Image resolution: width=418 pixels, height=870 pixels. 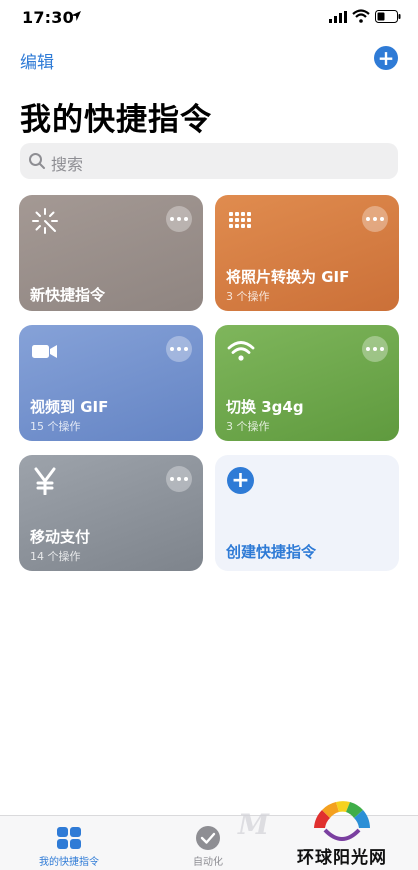 What do you see at coordinates (111, 253) in the screenshot?
I see `shortcut-card-new: 新快捷指令` at bounding box center [111, 253].